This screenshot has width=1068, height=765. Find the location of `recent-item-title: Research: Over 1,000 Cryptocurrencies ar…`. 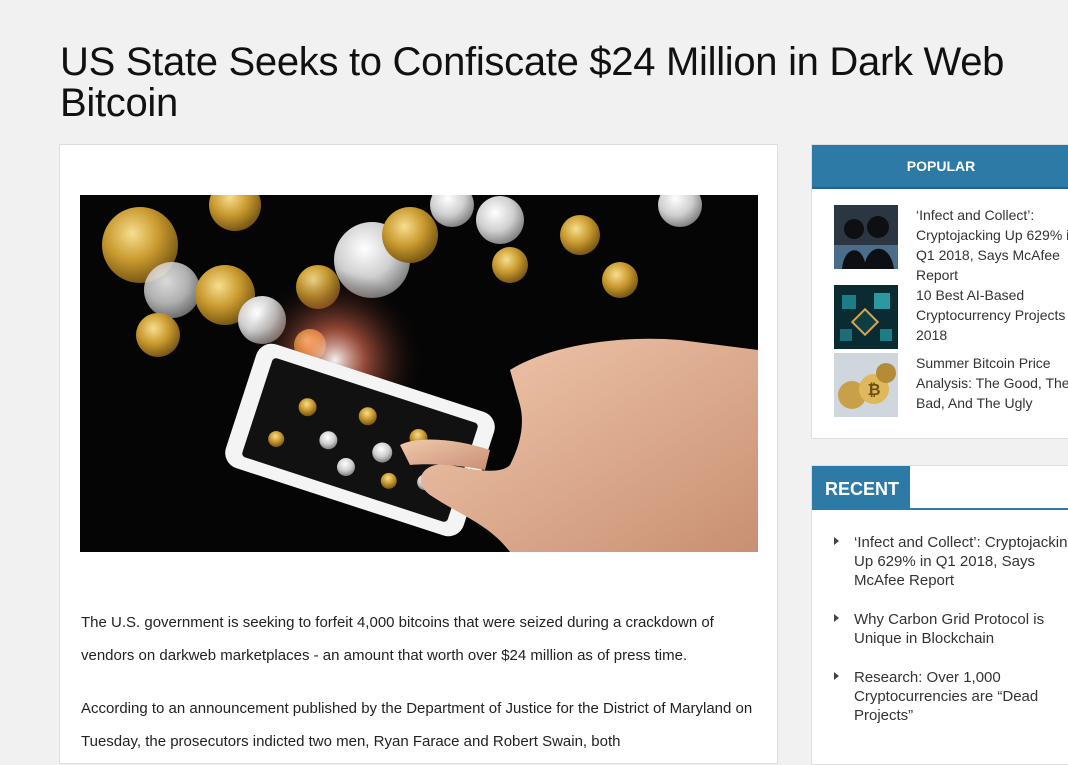

recent-item-title: Research: Over 1,000 Cryptocurrencies ar… is located at coordinates (961, 696).